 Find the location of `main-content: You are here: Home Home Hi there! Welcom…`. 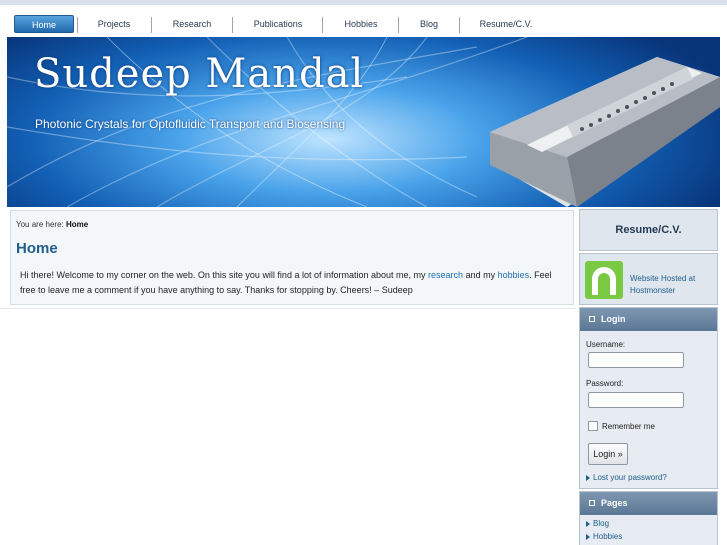

main-content: You are here: Home Home Hi there! Welcom… is located at coordinates (292, 257).